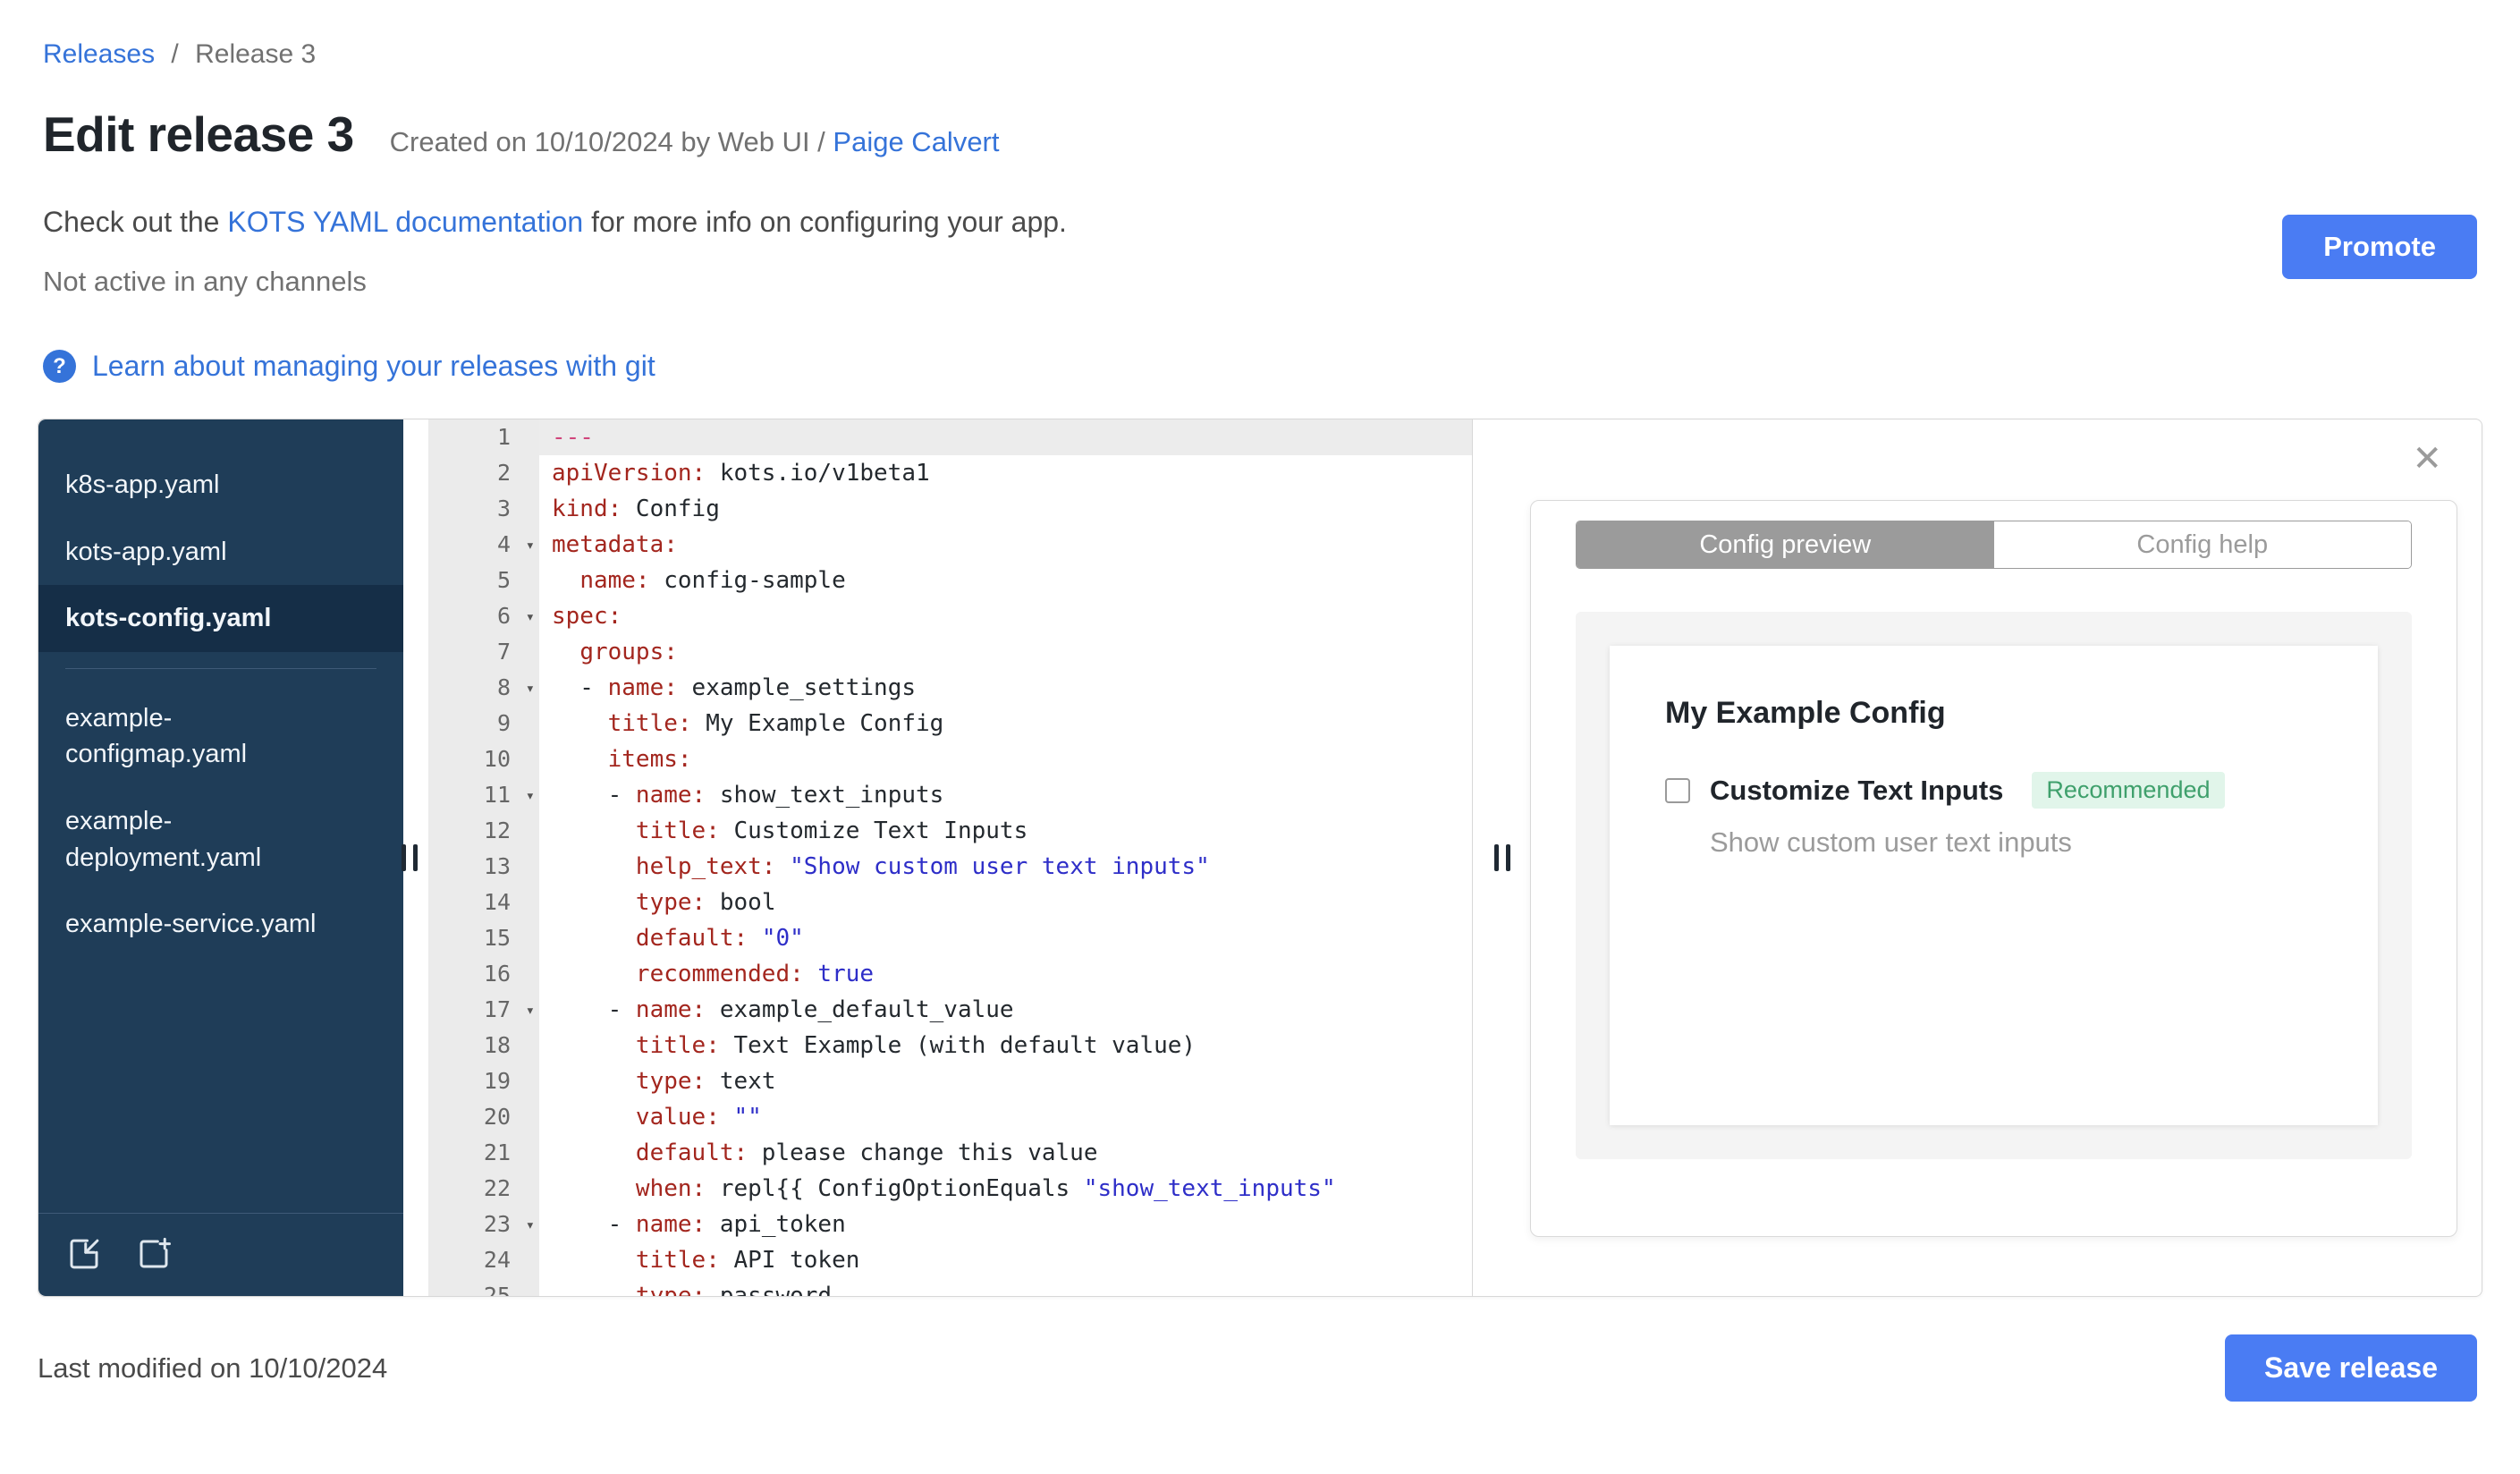 This screenshot has width=2520, height=1474. What do you see at coordinates (154, 1254) in the screenshot?
I see `add-file-icon` at bounding box center [154, 1254].